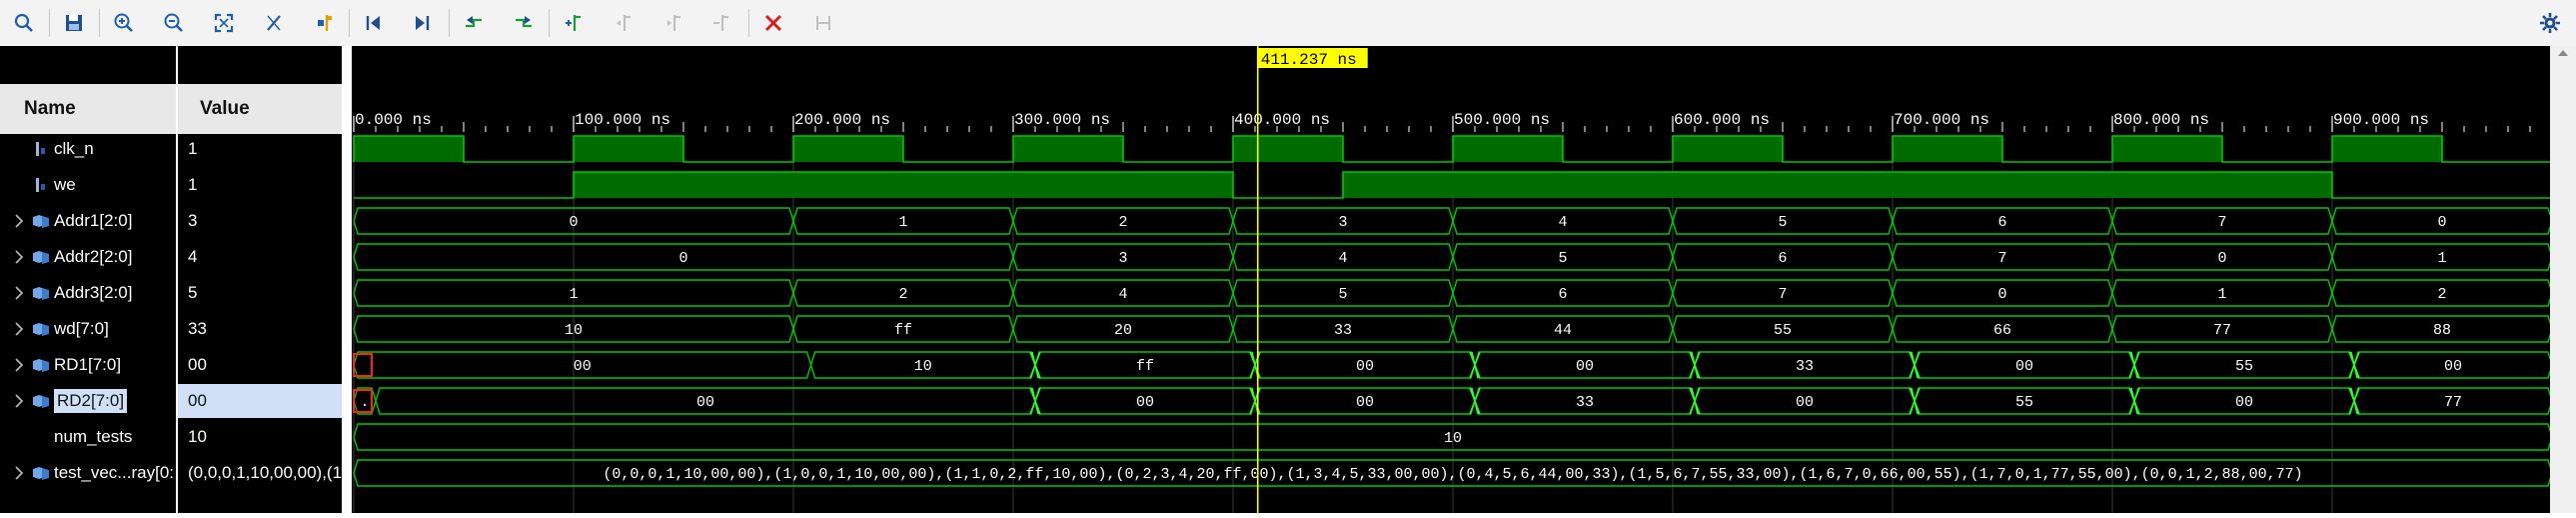 The width and height of the screenshot is (2576, 518). Describe the element at coordinates (347, 279) in the screenshot. I see `panel-splitter` at that location.